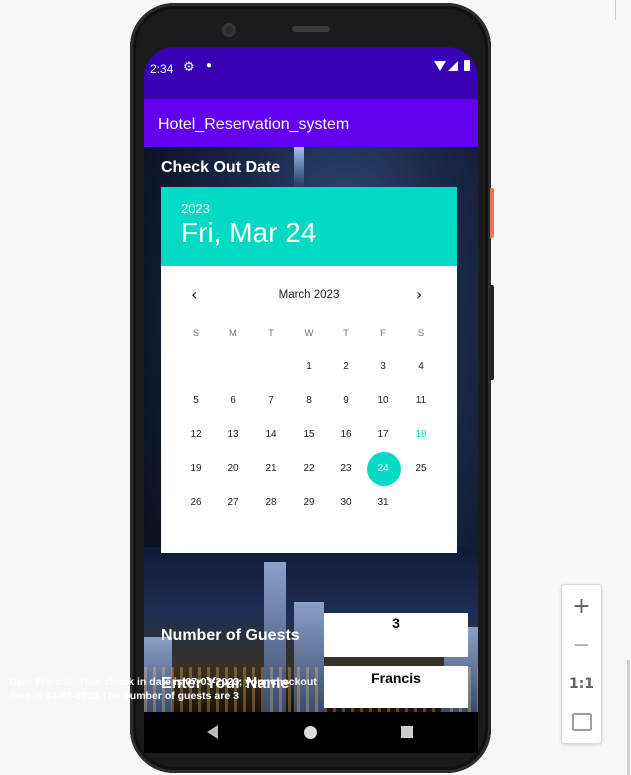  I want to click on calendar-day: 8, so click(309, 401).